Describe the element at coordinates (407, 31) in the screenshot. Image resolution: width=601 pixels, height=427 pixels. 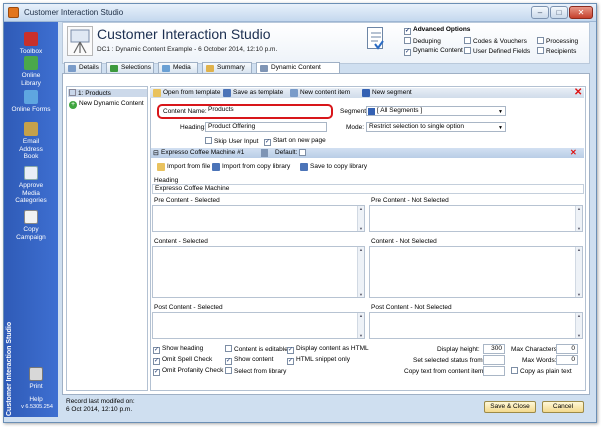
I see `advanced-options-checkbox: ✓` at that location.